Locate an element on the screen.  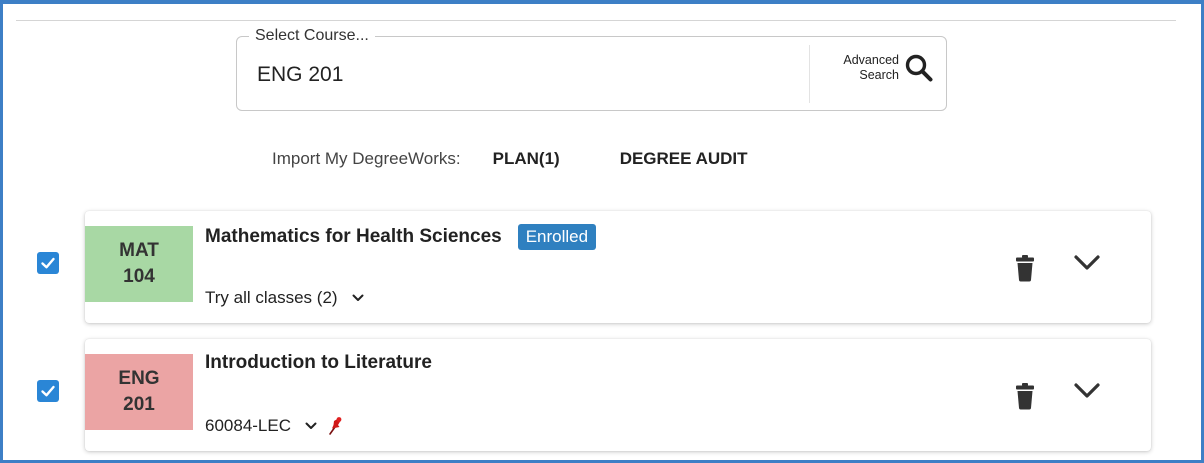
course-title-row: Introduction to Literature is located at coordinates (318, 363).